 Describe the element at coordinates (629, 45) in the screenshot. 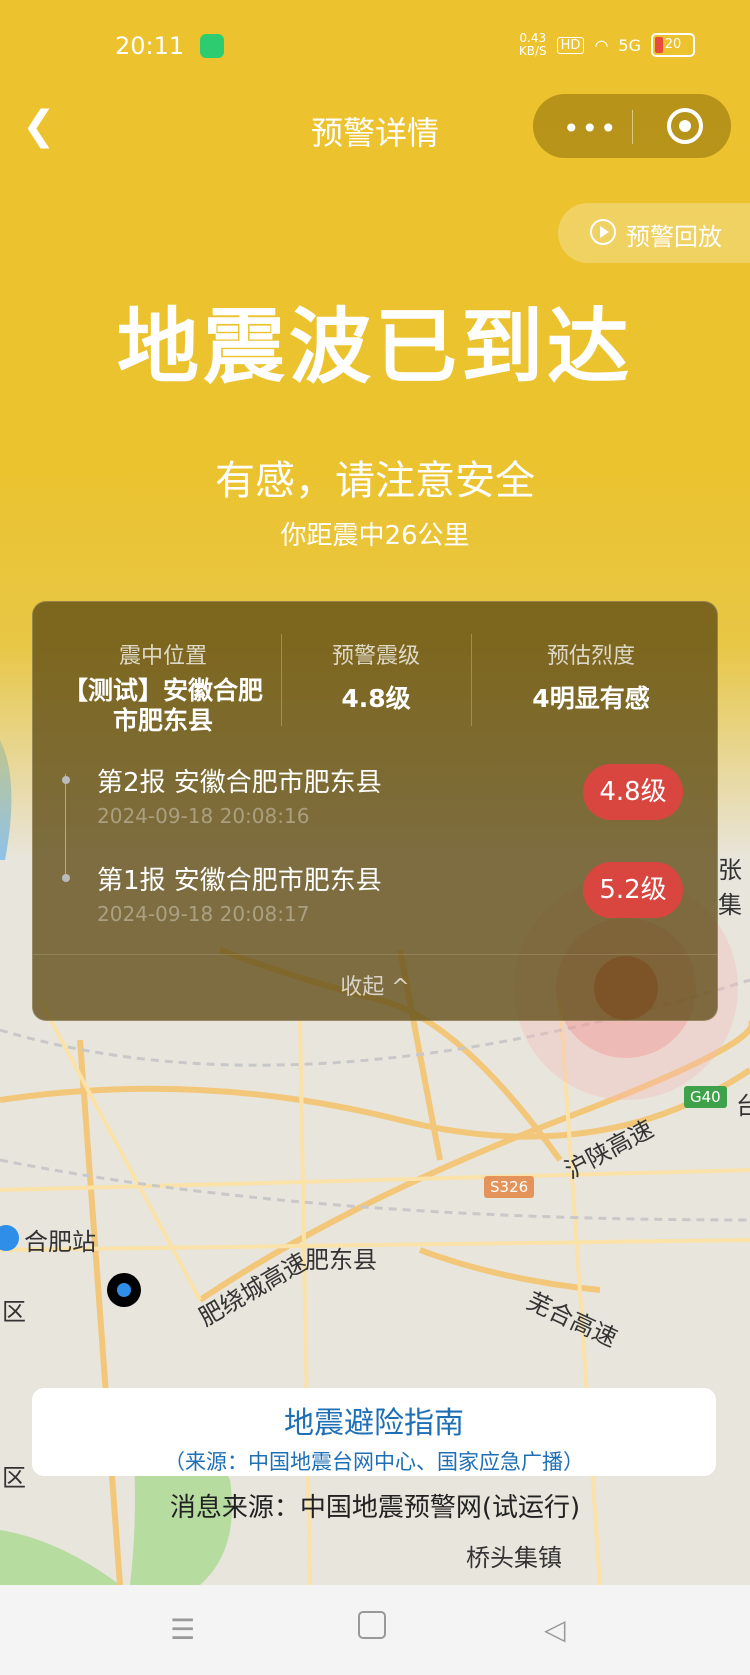

I see `signal-icon: 5G` at that location.